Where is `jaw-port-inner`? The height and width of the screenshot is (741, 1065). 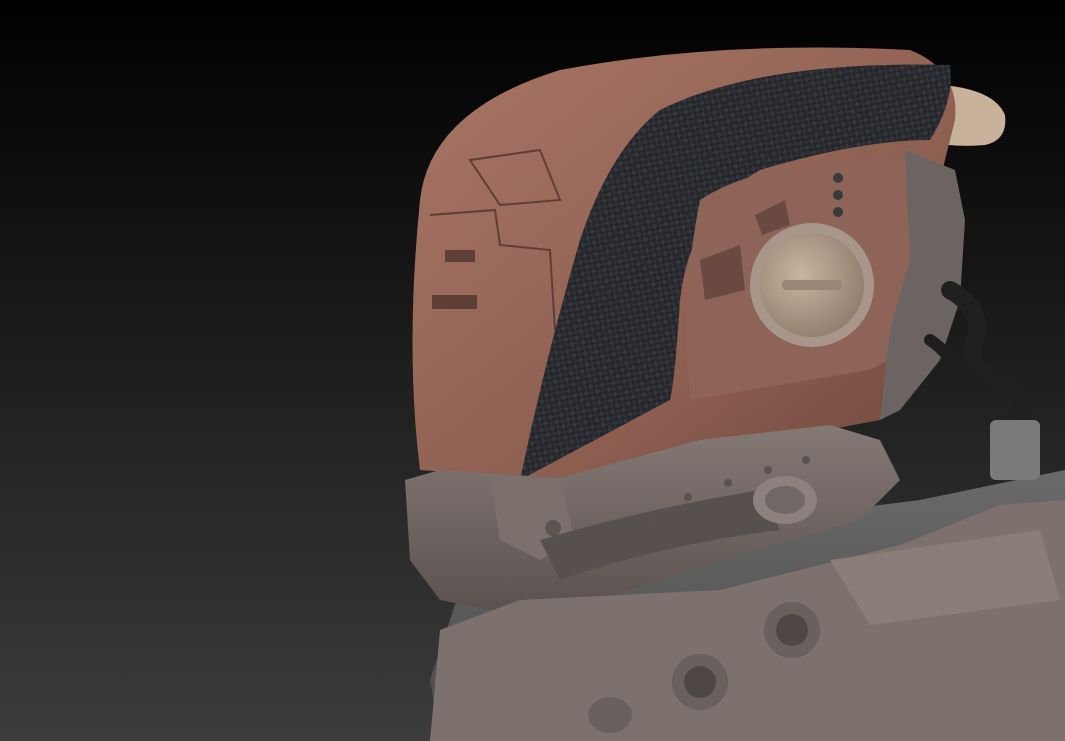 jaw-port-inner is located at coordinates (785, 500).